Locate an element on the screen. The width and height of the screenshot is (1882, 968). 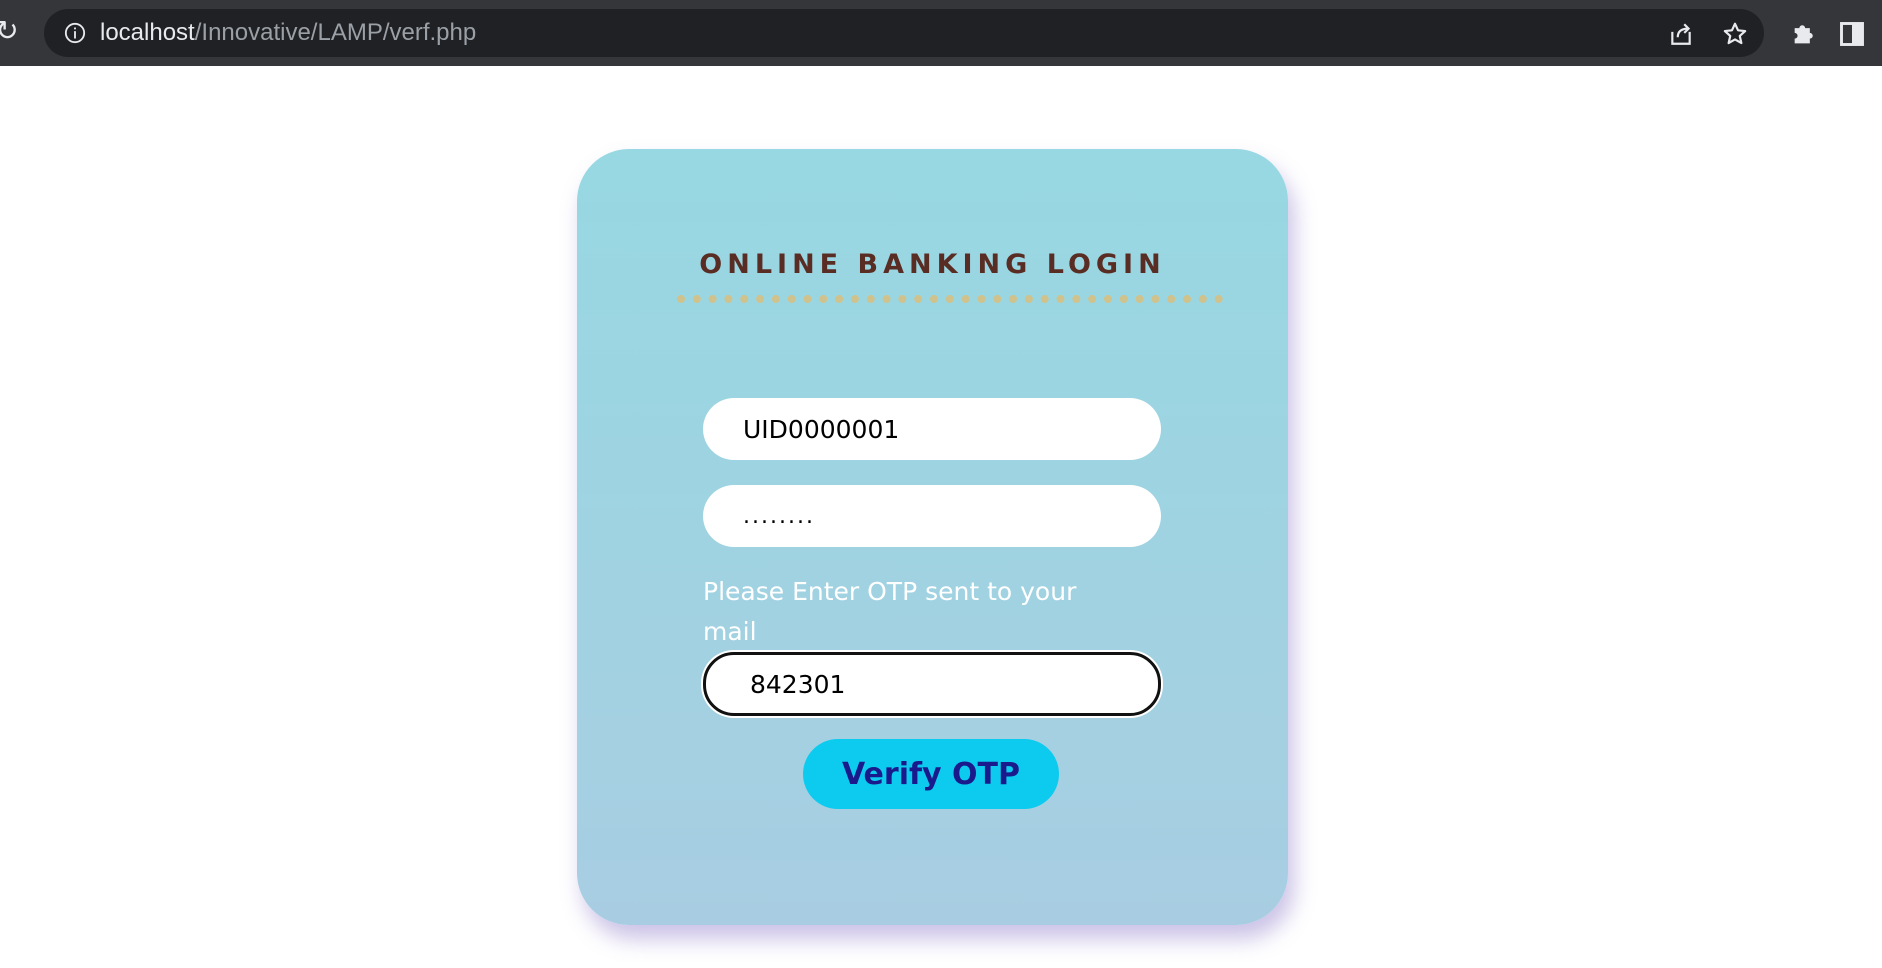
url-path: /Innovative/LAMP/verf.php is located at coordinates (335, 32).